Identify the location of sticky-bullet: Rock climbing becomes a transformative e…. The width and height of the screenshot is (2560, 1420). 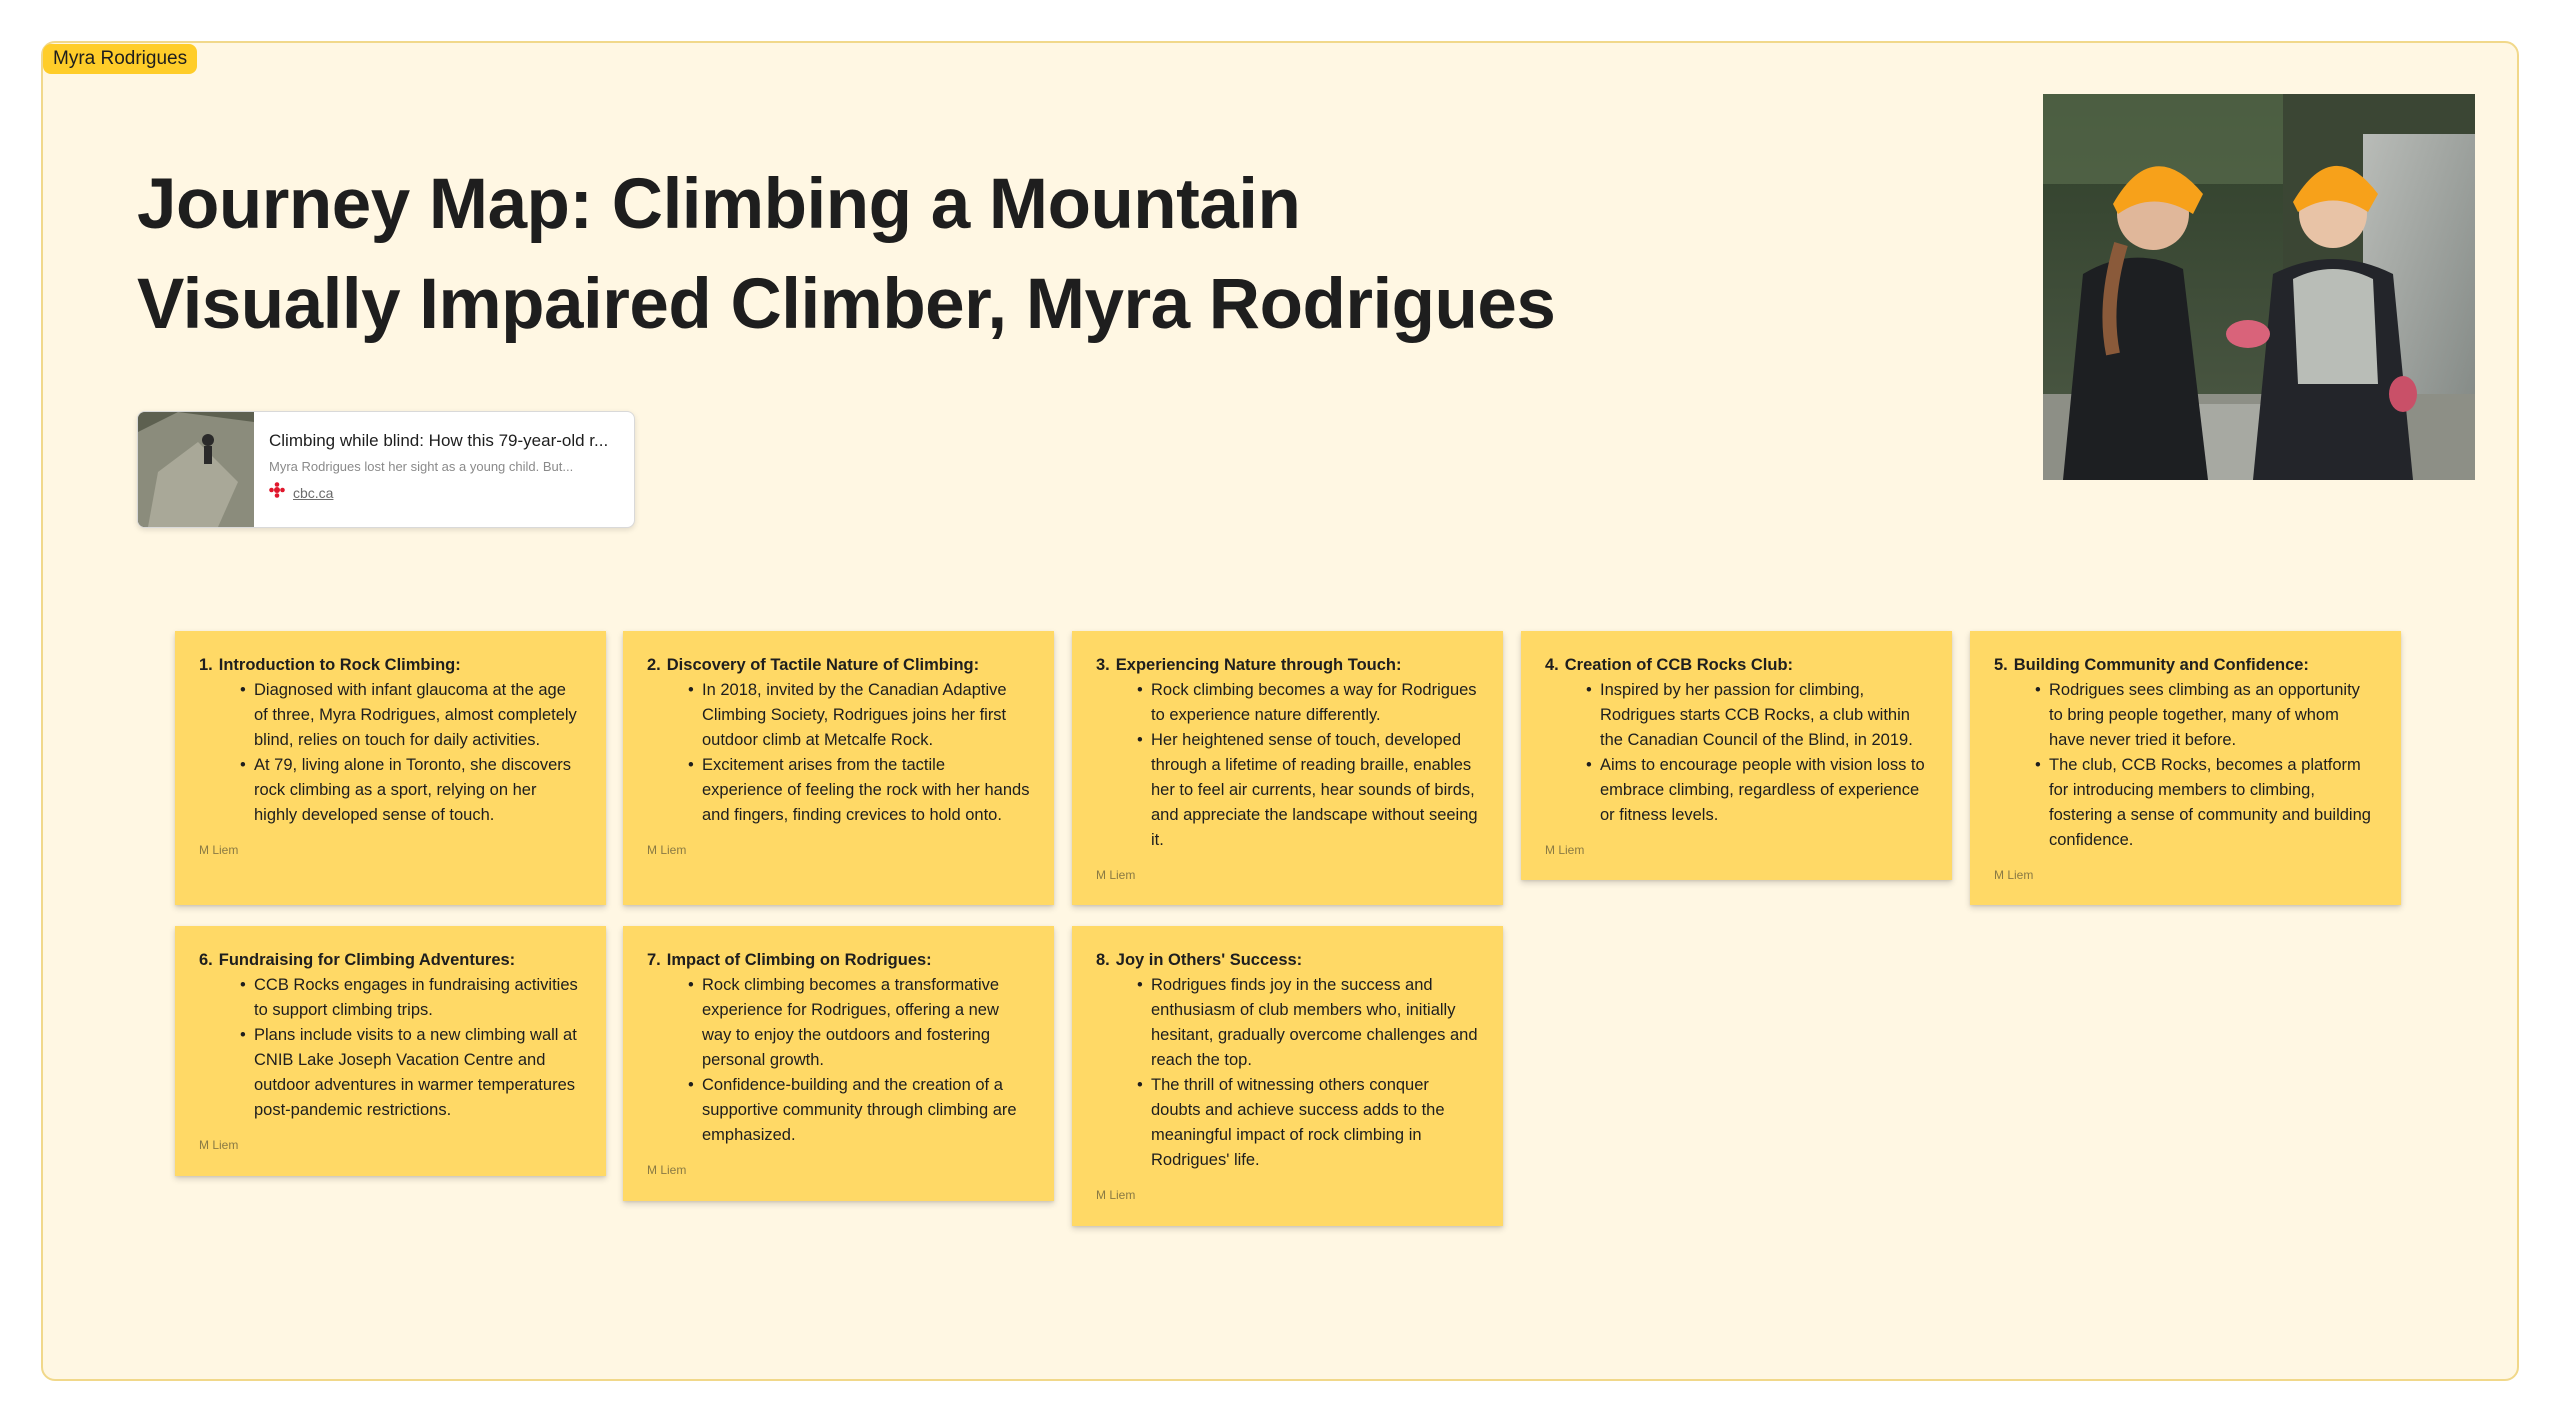
(859, 1023).